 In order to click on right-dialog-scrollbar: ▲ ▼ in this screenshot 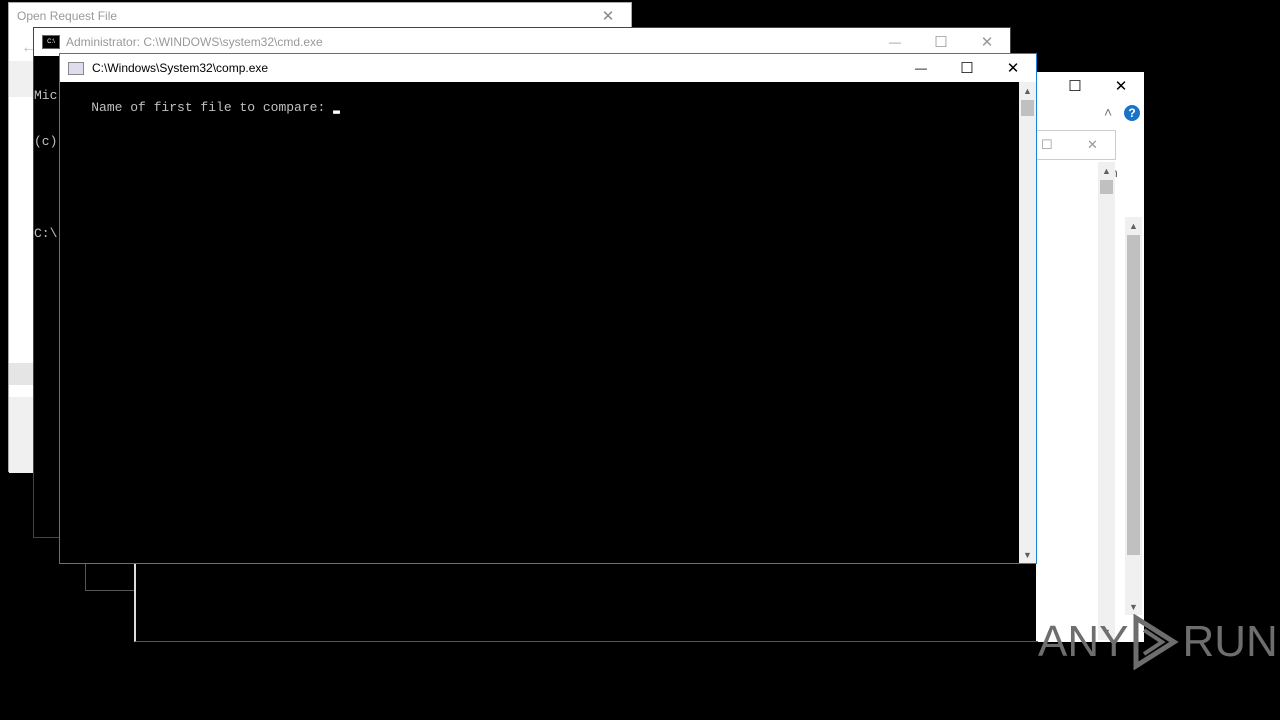, I will do `click(1133, 416)`.